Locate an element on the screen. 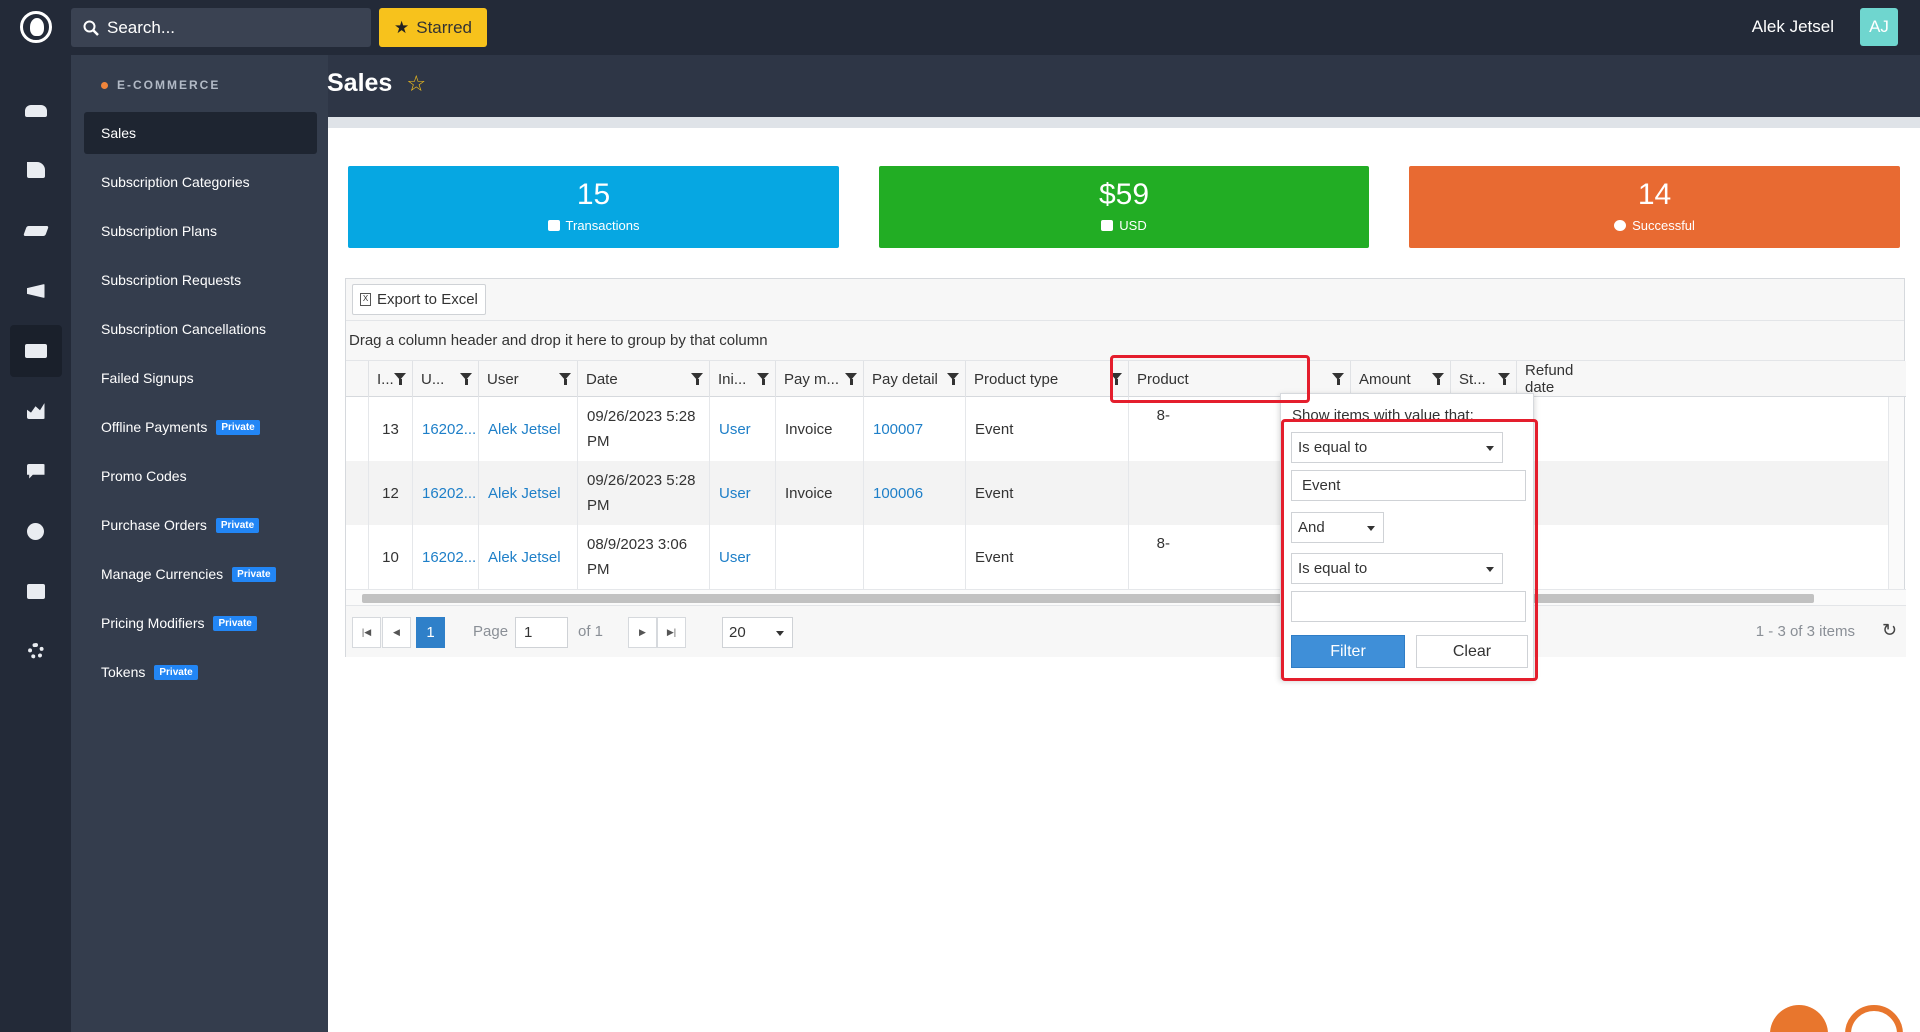  chart-icon is located at coordinates (35, 411).